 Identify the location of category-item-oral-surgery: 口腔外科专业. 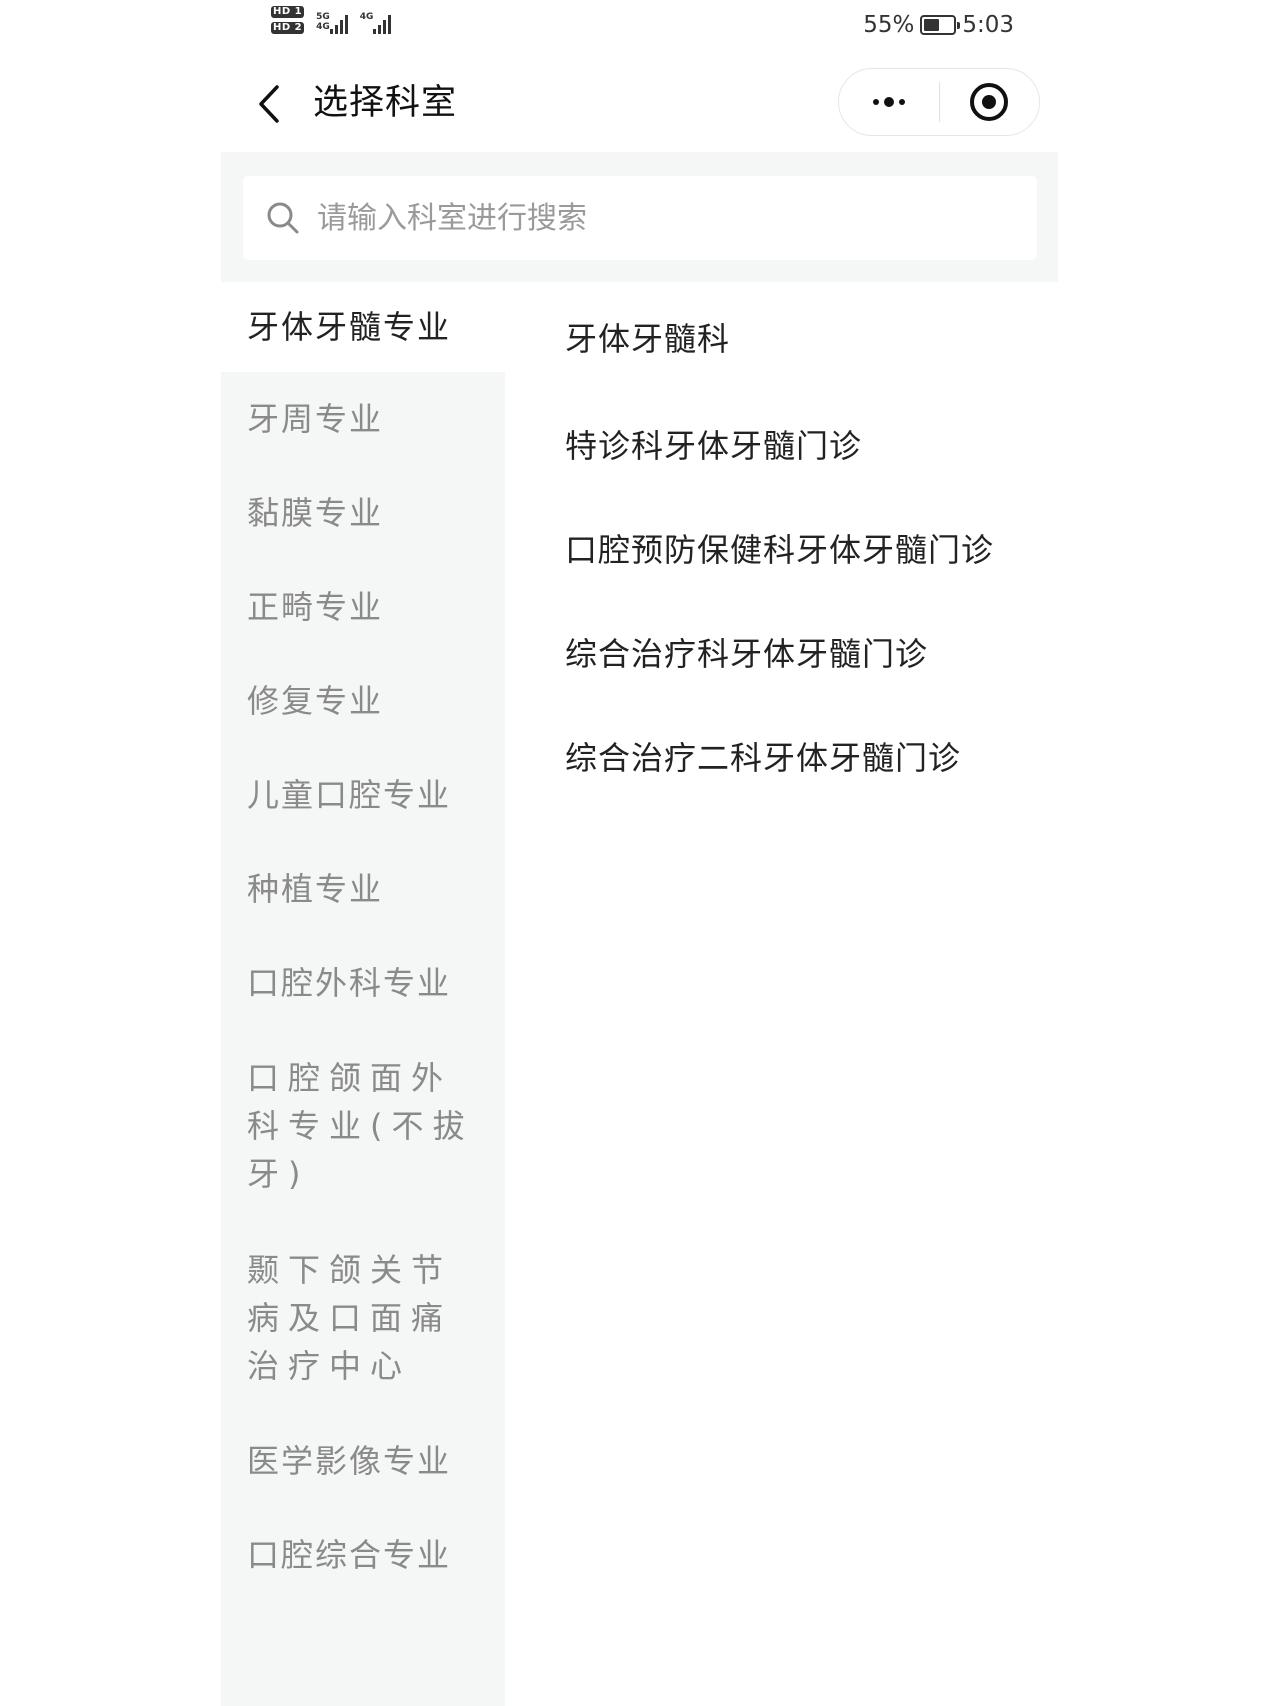
(363, 983).